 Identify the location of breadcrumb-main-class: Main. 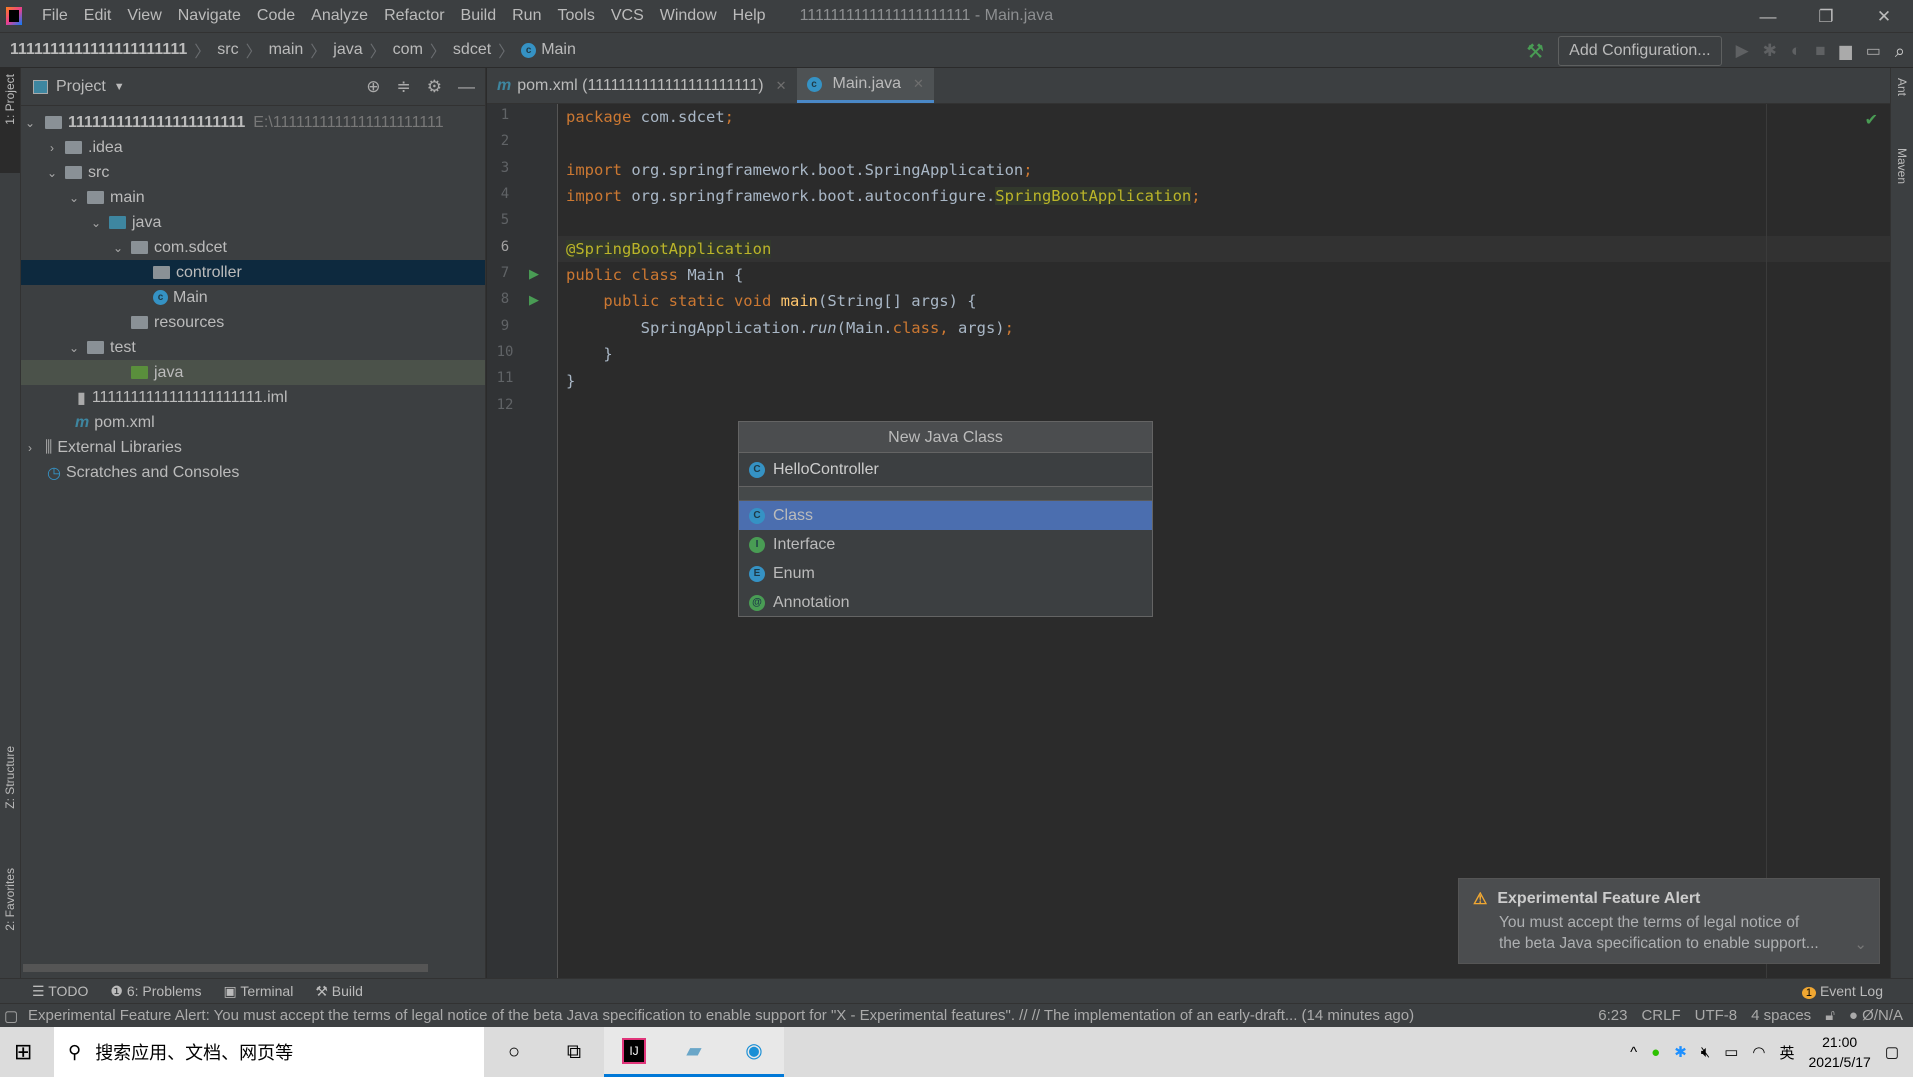
(558, 50).